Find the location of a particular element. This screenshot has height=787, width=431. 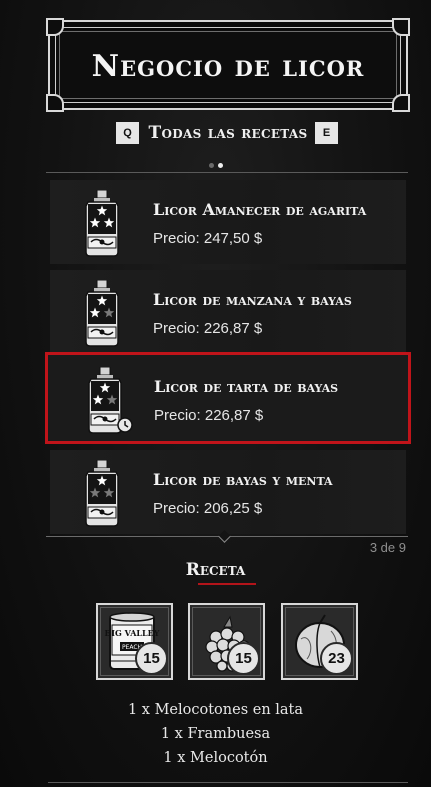

page-dot-active is located at coordinates (220, 165).